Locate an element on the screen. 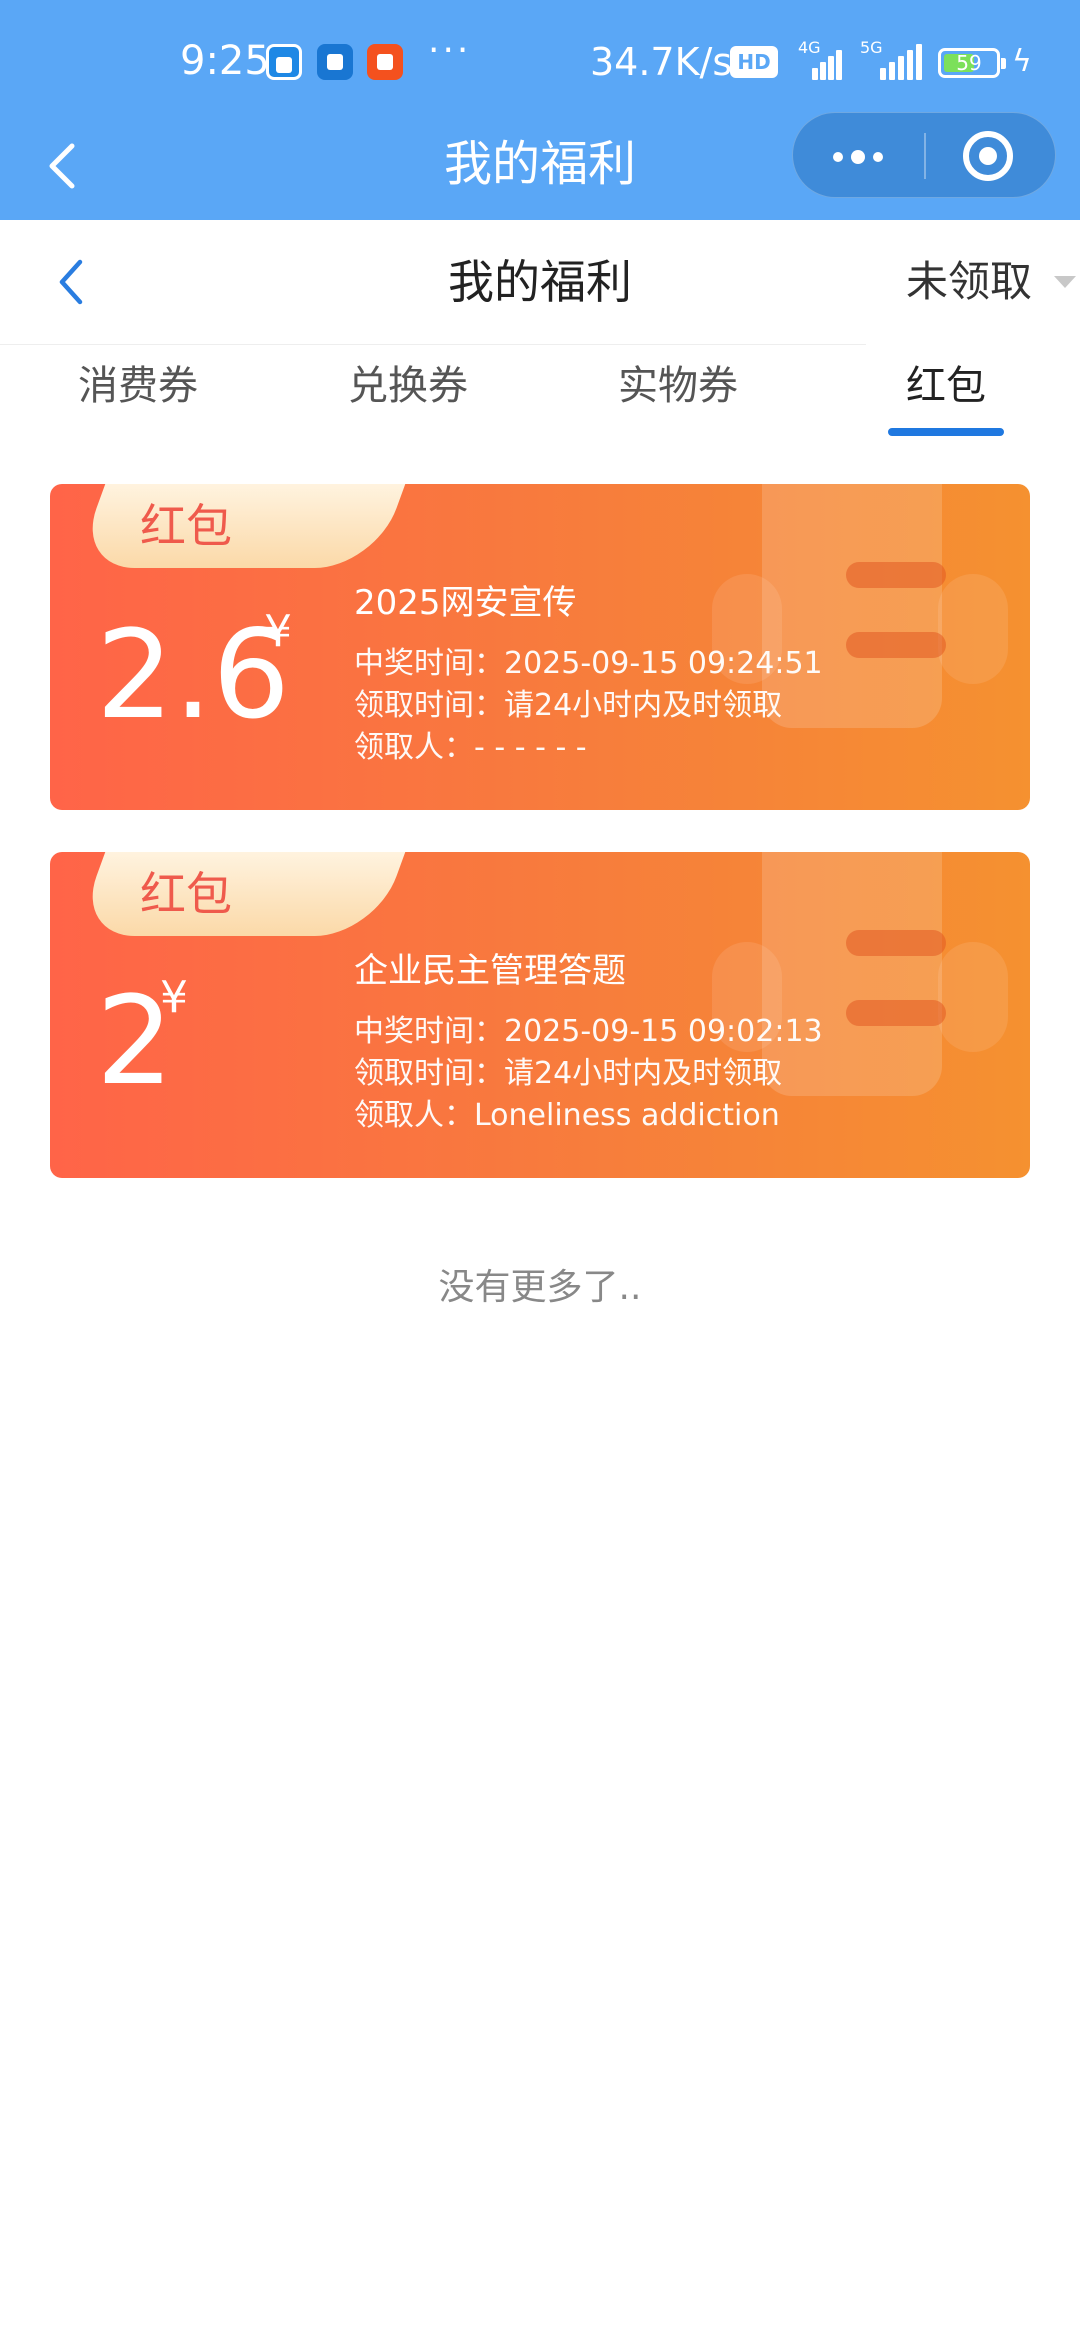 The width and height of the screenshot is (1080, 2340). capsule-divider is located at coordinates (925, 156).